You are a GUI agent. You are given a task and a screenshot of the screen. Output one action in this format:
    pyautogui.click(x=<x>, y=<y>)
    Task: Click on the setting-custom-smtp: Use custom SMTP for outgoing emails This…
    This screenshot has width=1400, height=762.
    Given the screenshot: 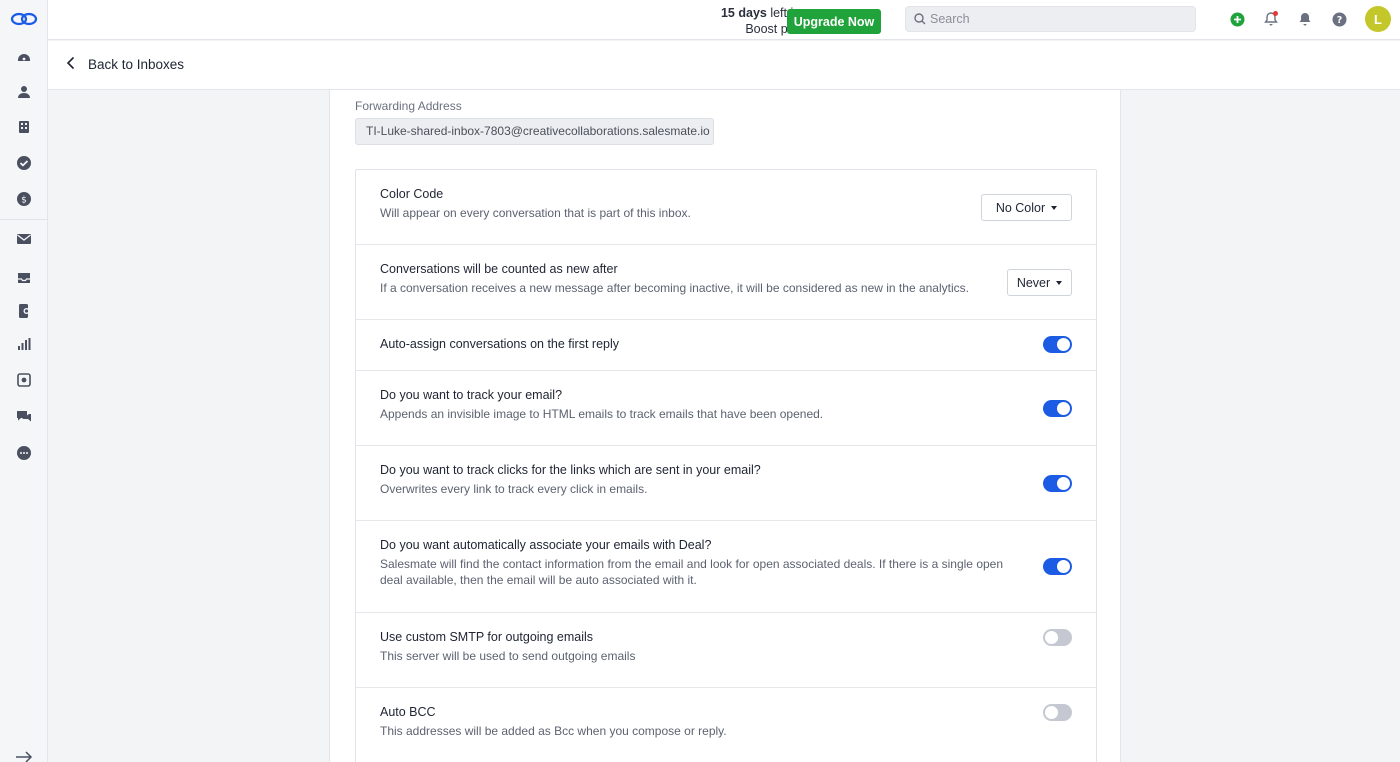 What is the action you would take?
    pyautogui.click(x=726, y=650)
    